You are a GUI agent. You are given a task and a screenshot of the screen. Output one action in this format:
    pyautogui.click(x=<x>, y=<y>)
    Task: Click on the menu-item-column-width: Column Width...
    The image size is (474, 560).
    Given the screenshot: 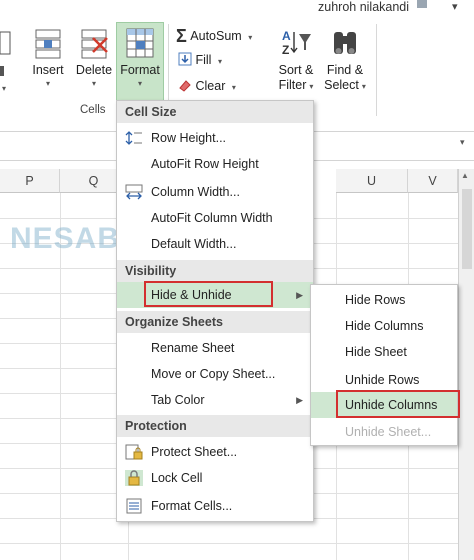 What is the action you would take?
    pyautogui.click(x=215, y=192)
    